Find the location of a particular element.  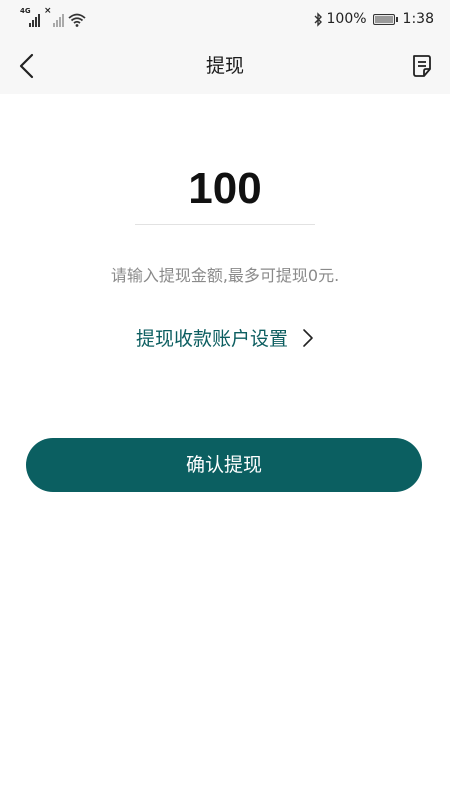

status-left: 4G × is located at coordinates (53, 17).